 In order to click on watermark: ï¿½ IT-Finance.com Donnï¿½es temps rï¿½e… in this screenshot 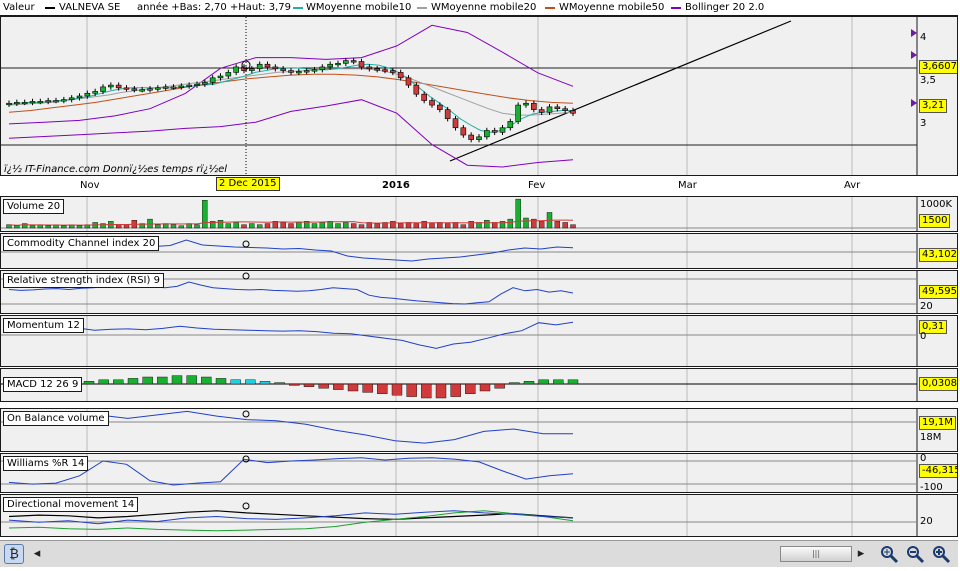, I will do `click(116, 169)`.